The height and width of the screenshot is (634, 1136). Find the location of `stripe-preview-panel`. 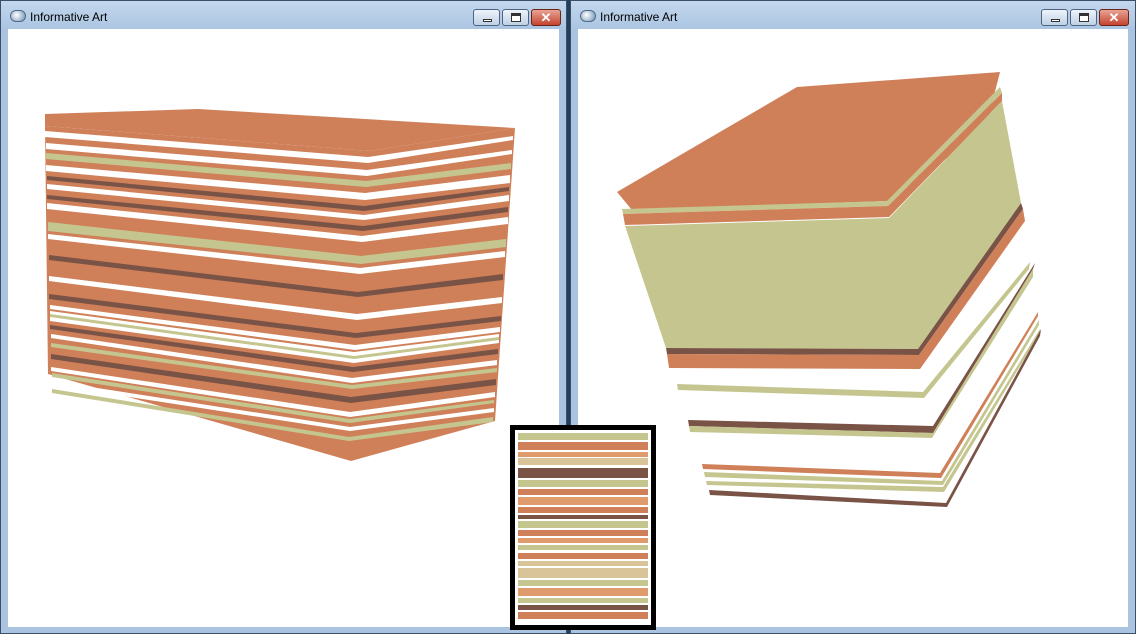

stripe-preview-panel is located at coordinates (583, 527).